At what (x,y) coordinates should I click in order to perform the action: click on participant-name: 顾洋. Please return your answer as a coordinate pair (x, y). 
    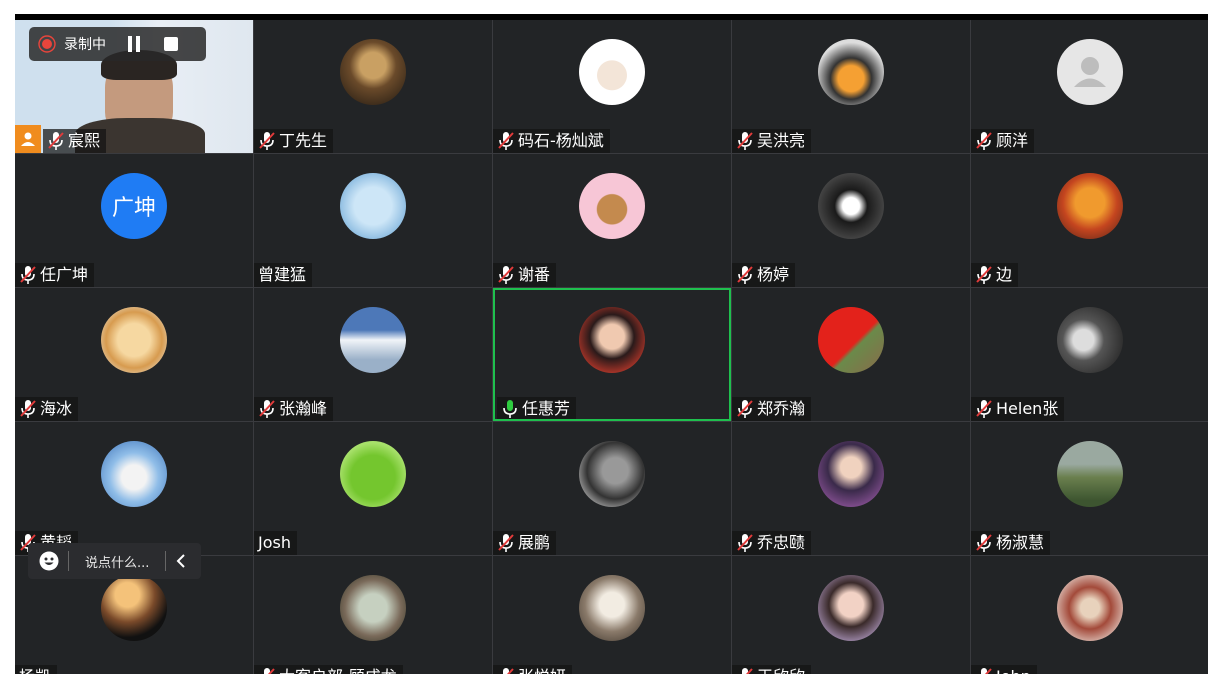
    Looking at the image, I should click on (1012, 140).